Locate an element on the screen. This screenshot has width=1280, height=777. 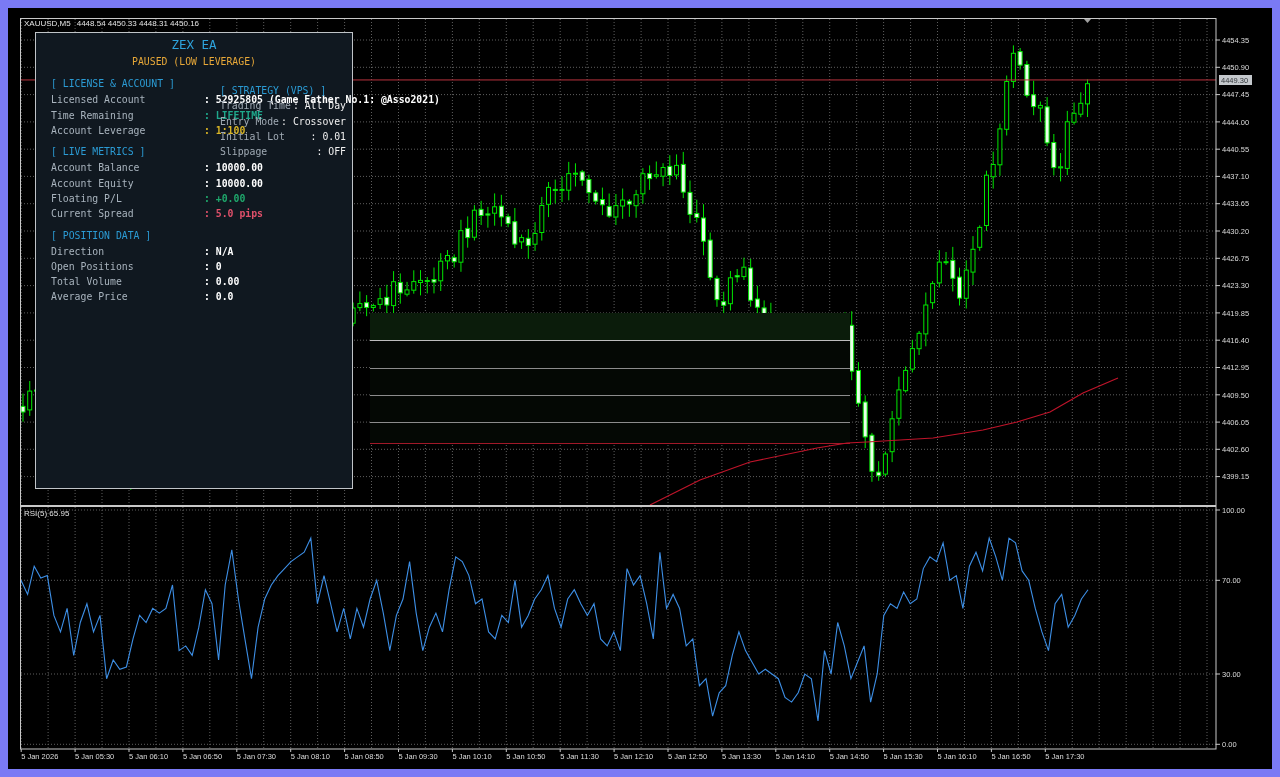
triangle-marker-icon is located at coordinates (1087, 21).